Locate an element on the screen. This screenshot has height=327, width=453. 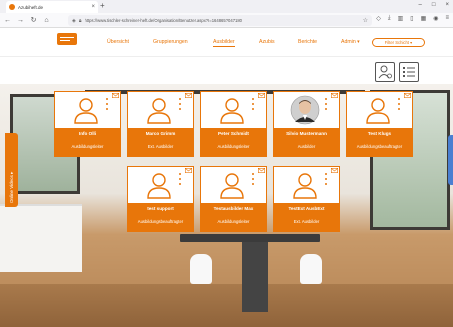
menu-ausbilder: Ausbilder is located at coordinates (224, 43).